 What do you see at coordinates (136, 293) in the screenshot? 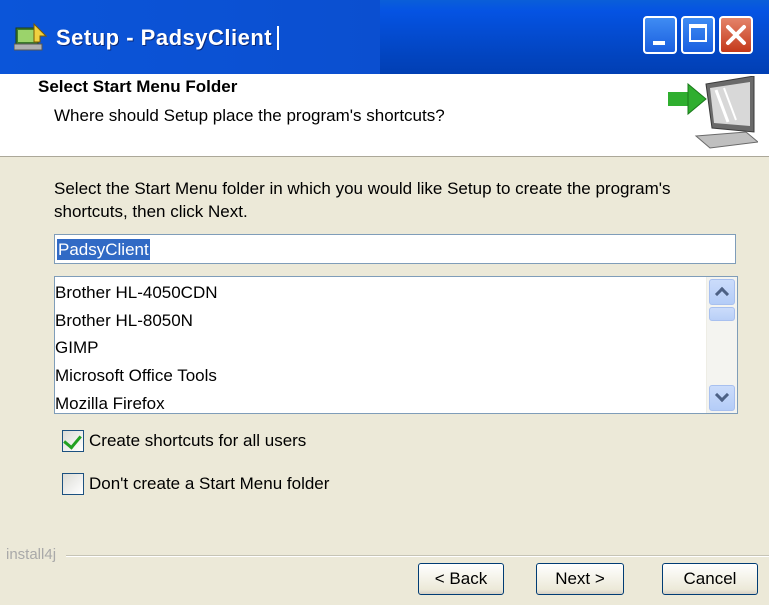
I see `list-item: Brother HL-4050CDN` at bounding box center [136, 293].